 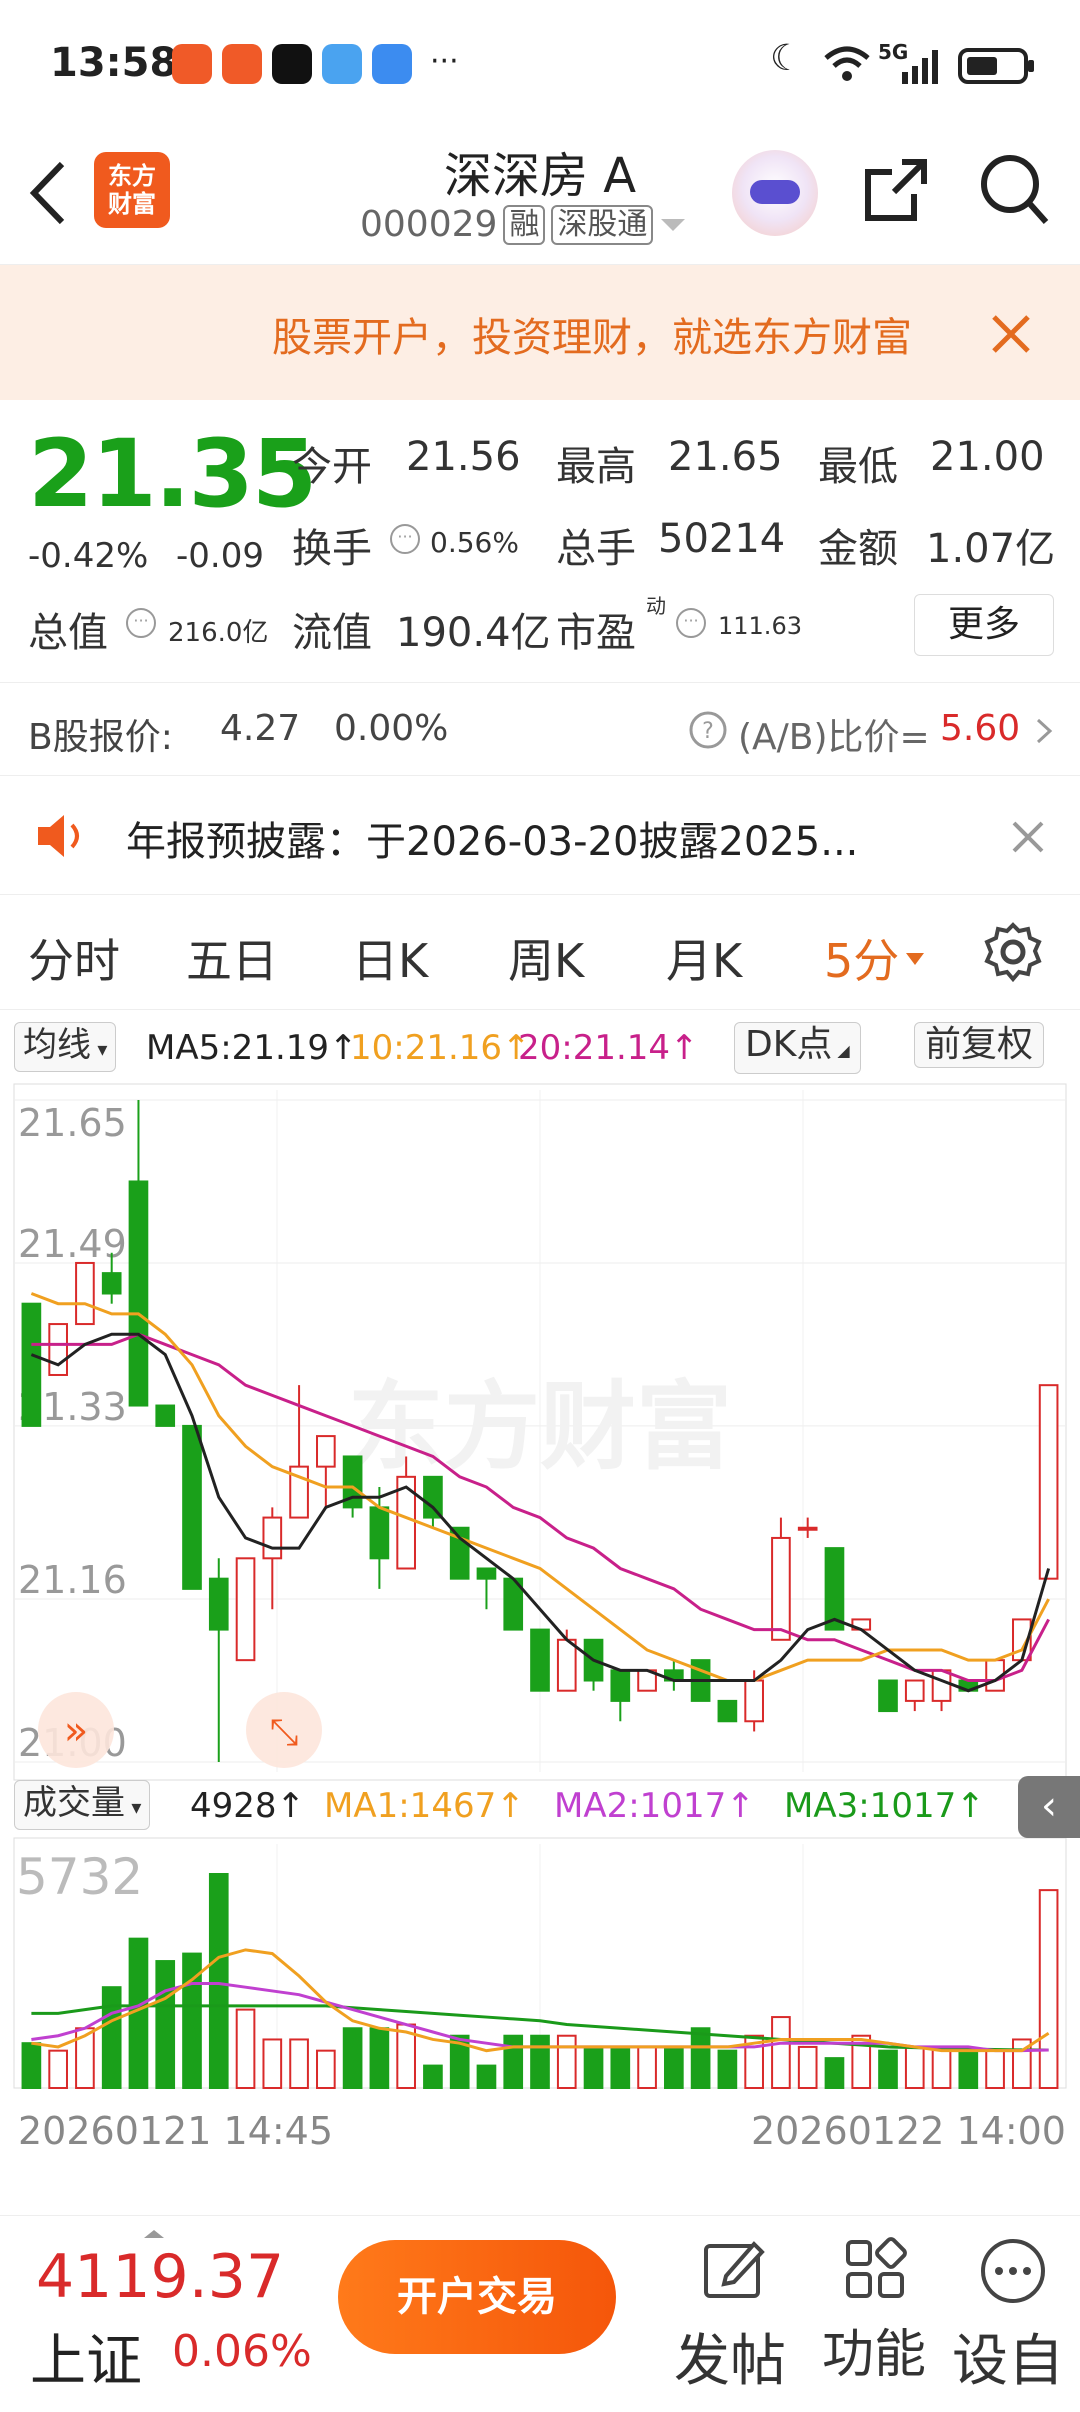 What do you see at coordinates (88, 556) in the screenshot?
I see `change-percent: -0.42%` at bounding box center [88, 556].